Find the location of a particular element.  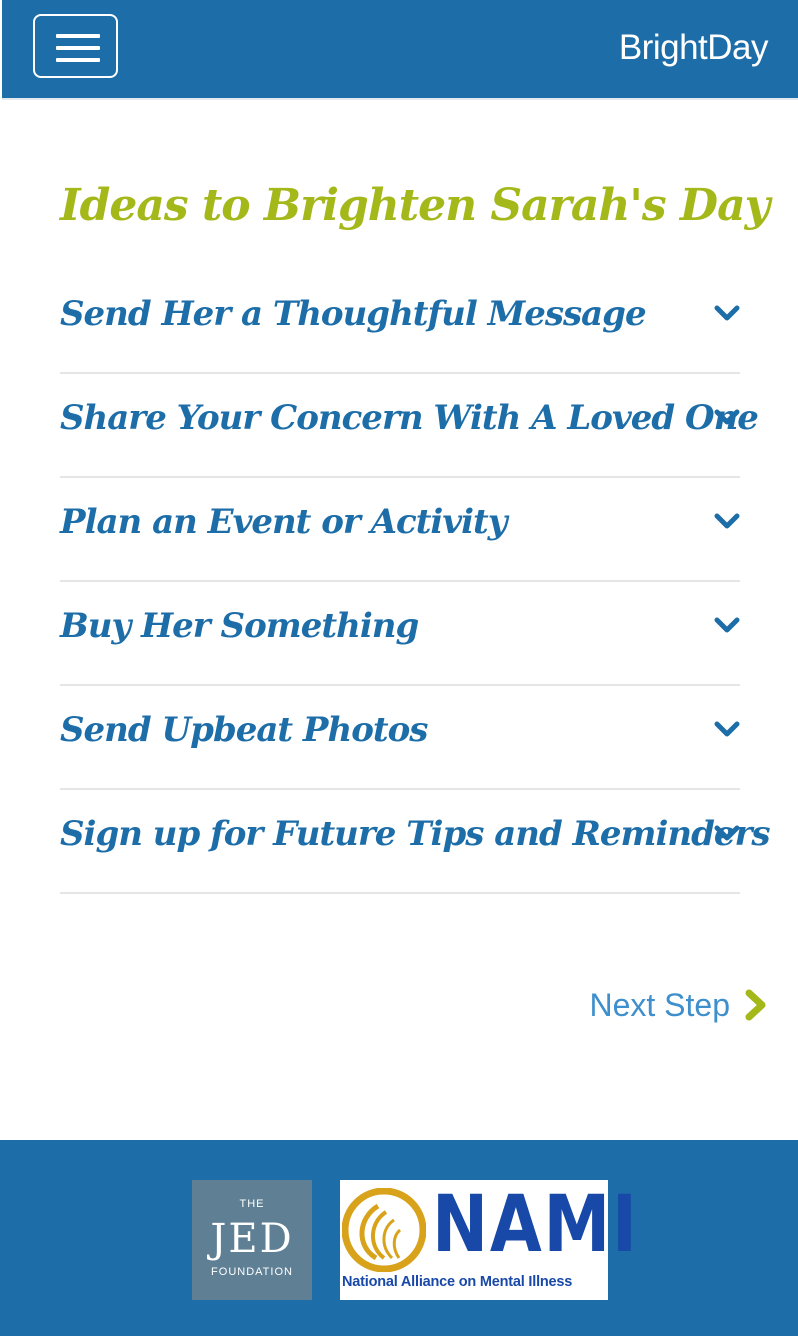

accordion-item-sign-up: Sign up for Future Tips and Reminders is located at coordinates (415, 842).